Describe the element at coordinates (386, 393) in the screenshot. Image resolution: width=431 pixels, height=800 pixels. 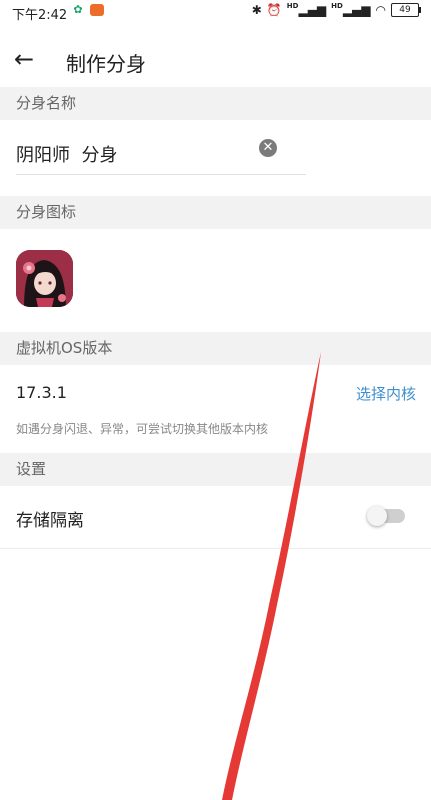
I see `choose-kernel-link: 选择内核` at that location.